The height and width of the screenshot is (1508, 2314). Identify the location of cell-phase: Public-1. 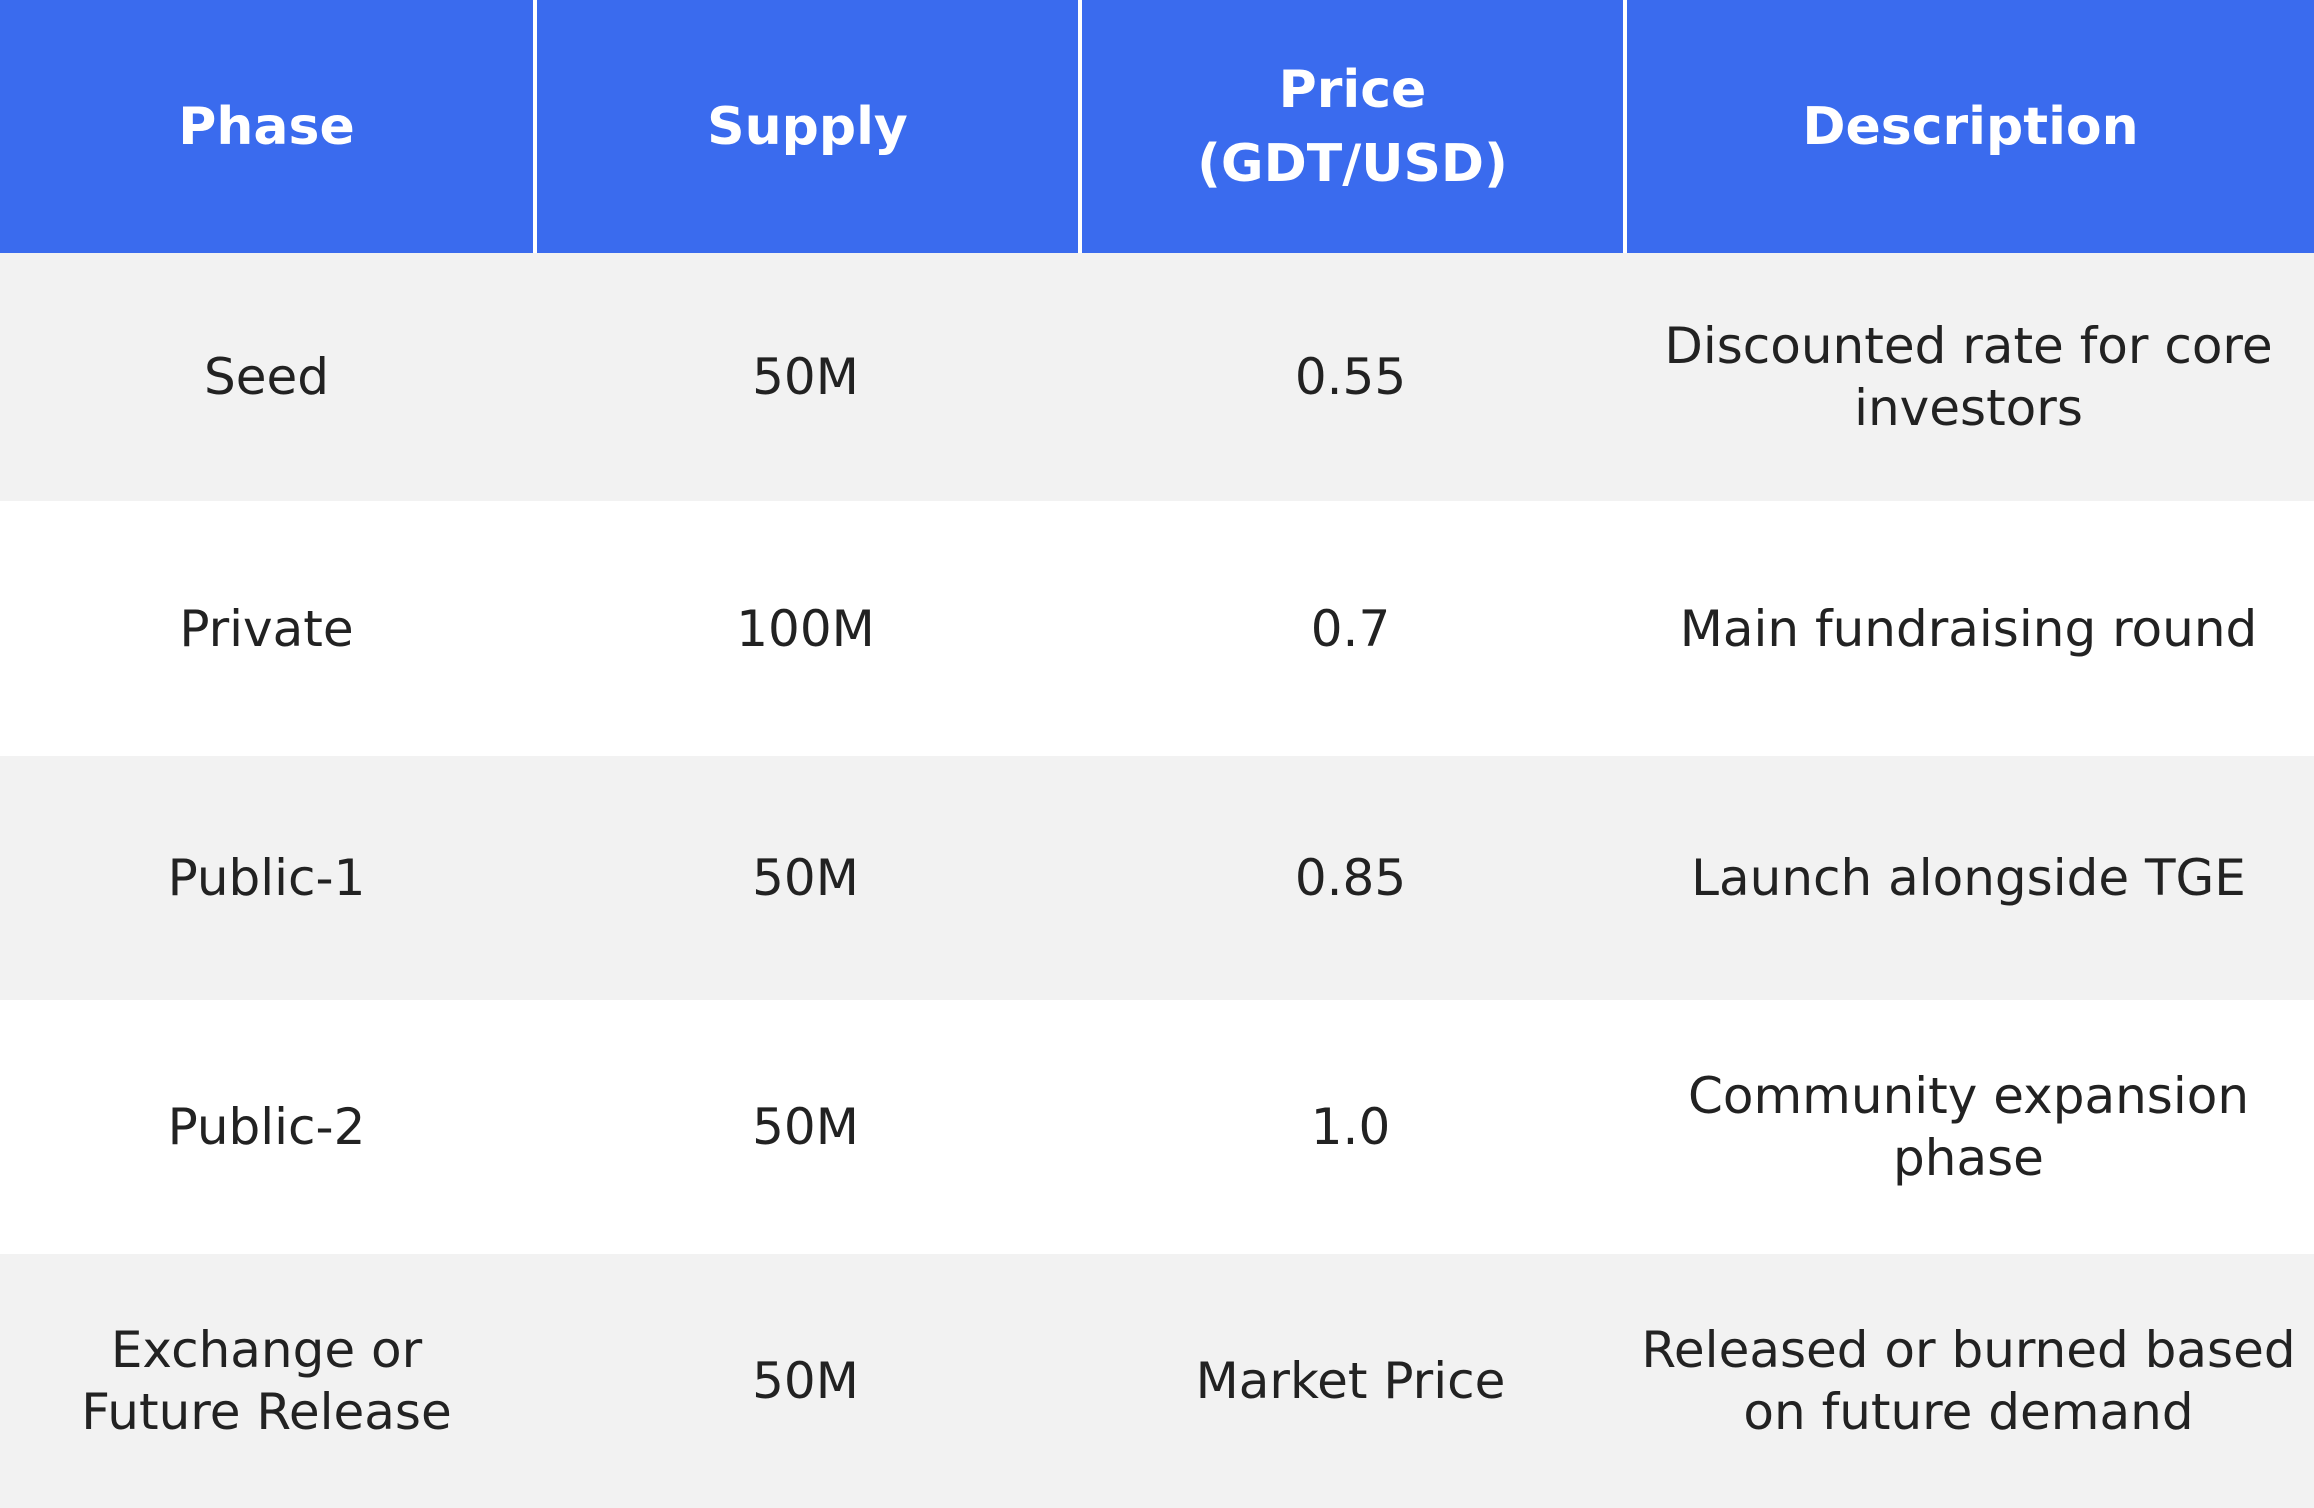
(266, 878).